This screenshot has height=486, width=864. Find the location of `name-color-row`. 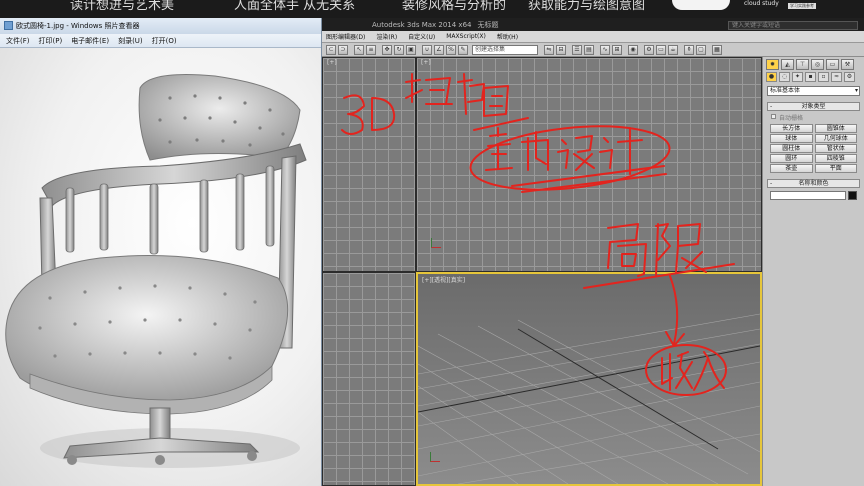

name-color-row is located at coordinates (813, 195).